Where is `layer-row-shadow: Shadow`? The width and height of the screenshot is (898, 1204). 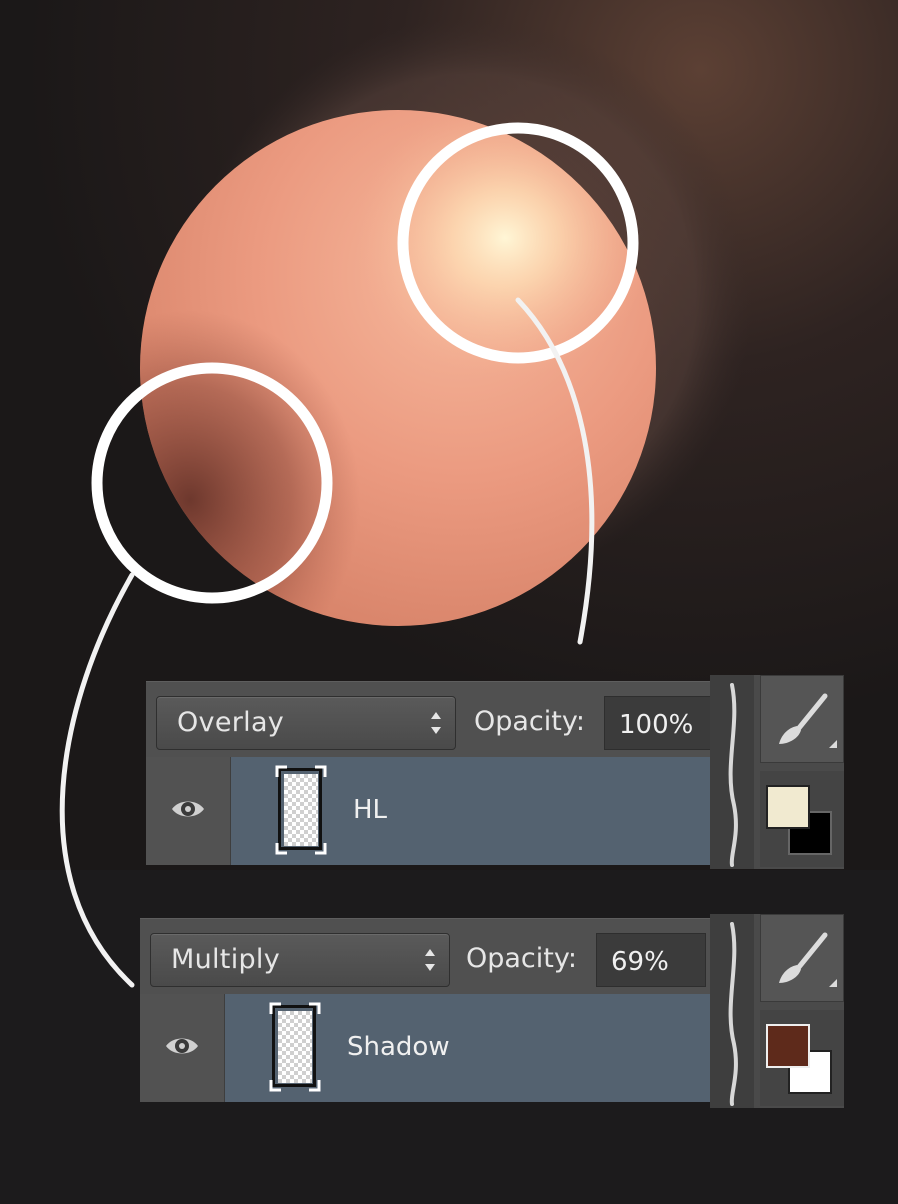
layer-row-shadow: Shadow is located at coordinates (426, 1048).